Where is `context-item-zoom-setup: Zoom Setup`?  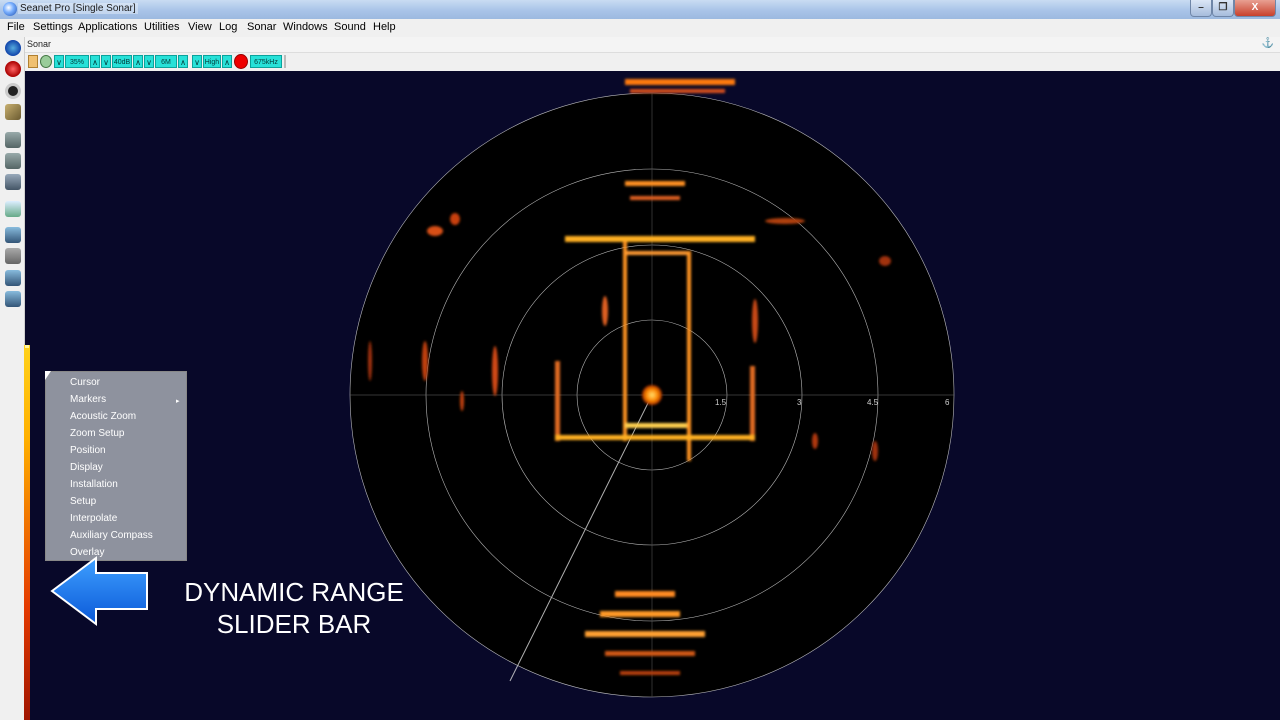 context-item-zoom-setup: Zoom Setup is located at coordinates (97, 433).